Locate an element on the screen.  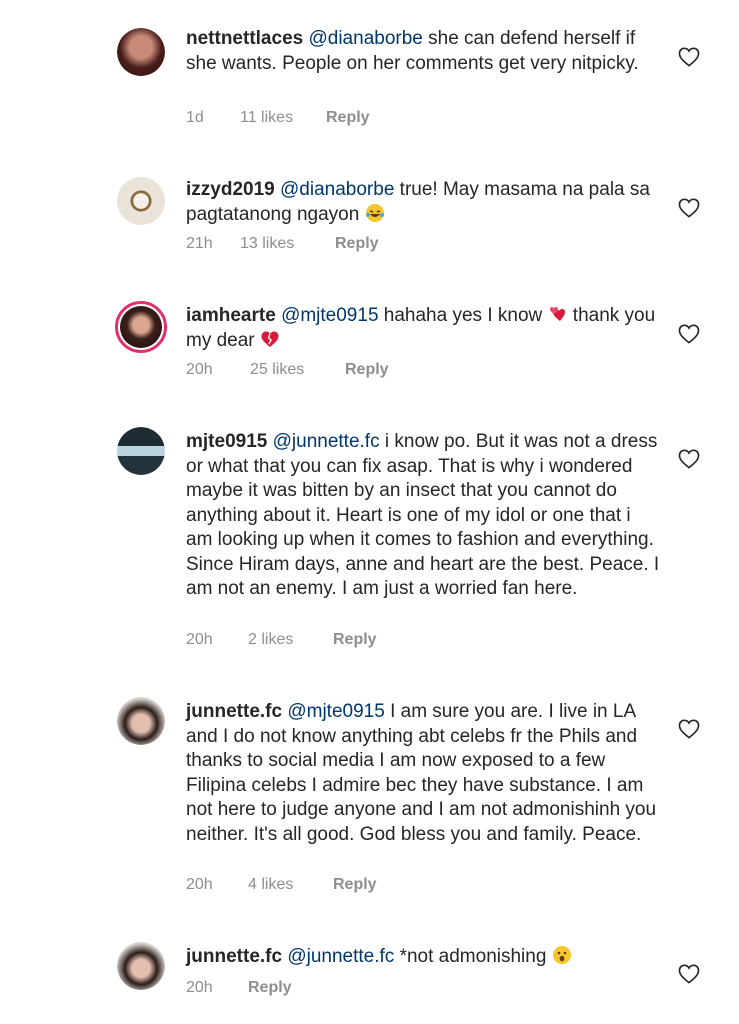
comment-likes: 2 likes is located at coordinates (290, 640).